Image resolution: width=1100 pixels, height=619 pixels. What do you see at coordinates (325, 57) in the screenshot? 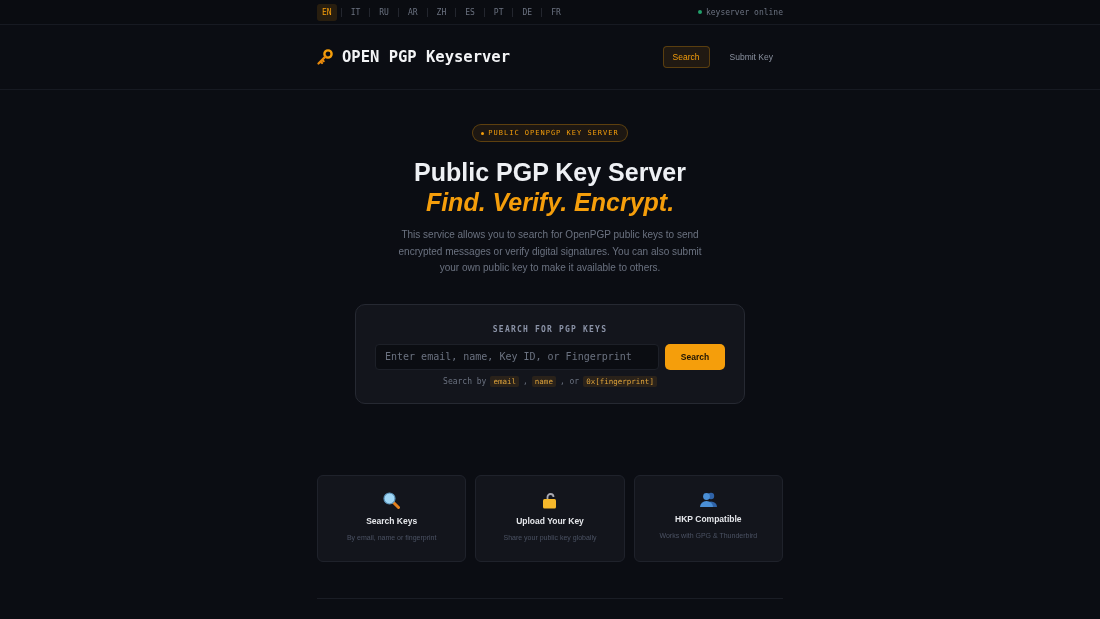
I see `key-icon` at bounding box center [325, 57].